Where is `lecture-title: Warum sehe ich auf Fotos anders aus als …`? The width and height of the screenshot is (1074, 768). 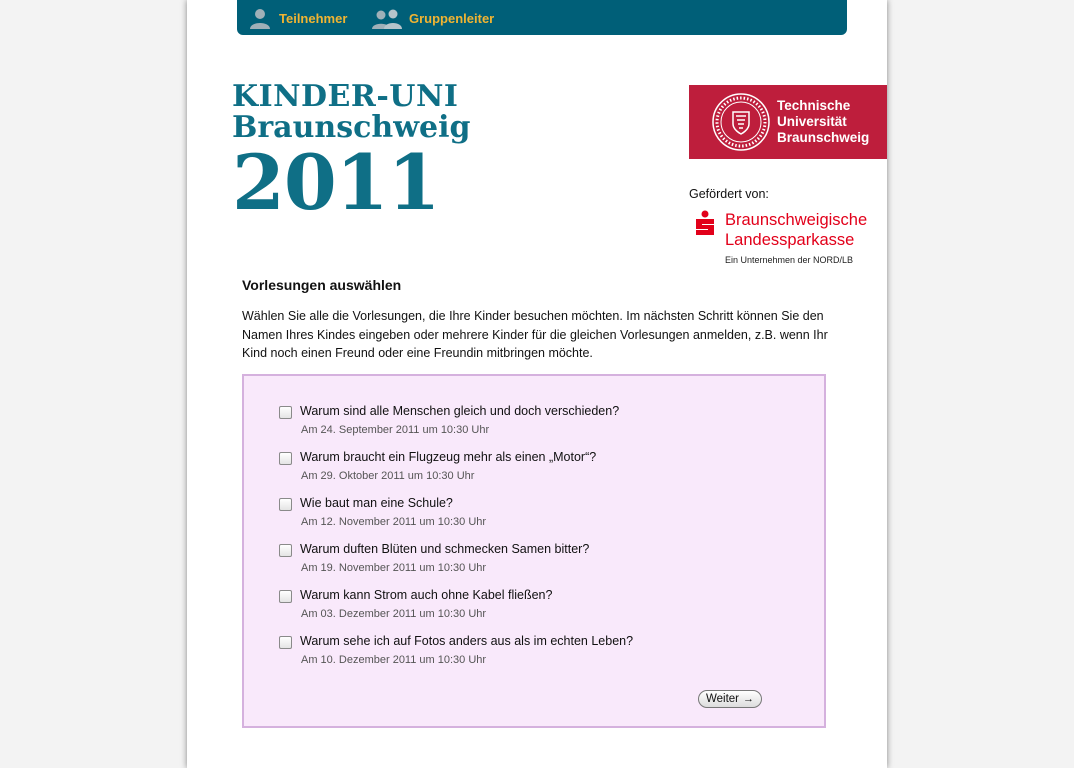
lecture-title: Warum sehe ich auf Fotos anders aus als … is located at coordinates (466, 641).